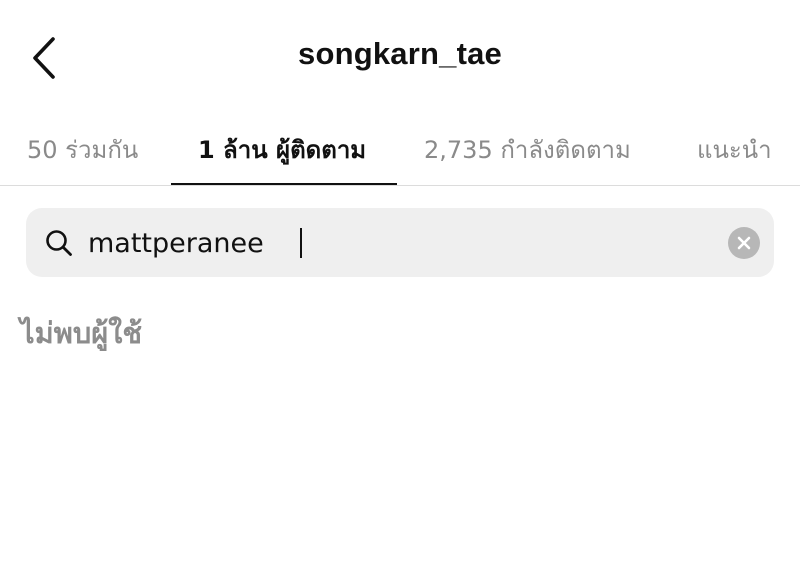 The width and height of the screenshot is (800, 580). What do you see at coordinates (59, 243) in the screenshot?
I see `search-icon` at bounding box center [59, 243].